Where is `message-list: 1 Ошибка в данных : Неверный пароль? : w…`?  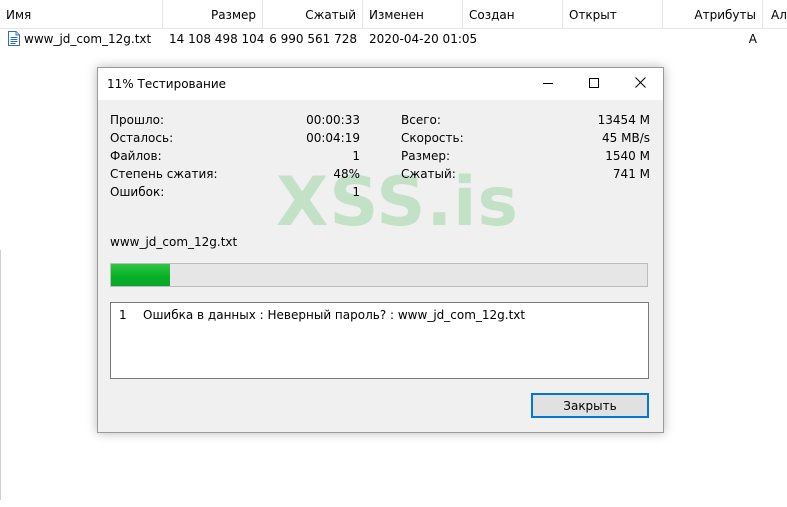 message-list: 1 Ошибка в данных : Неверный пароль? : w… is located at coordinates (379, 340).